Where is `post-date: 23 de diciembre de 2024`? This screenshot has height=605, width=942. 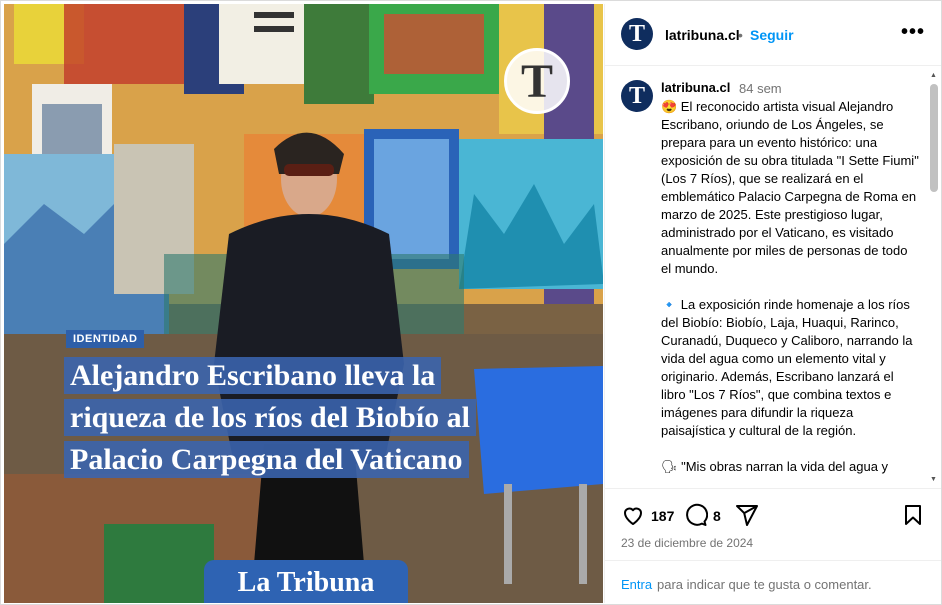 post-date: 23 de diciembre de 2024 is located at coordinates (687, 543).